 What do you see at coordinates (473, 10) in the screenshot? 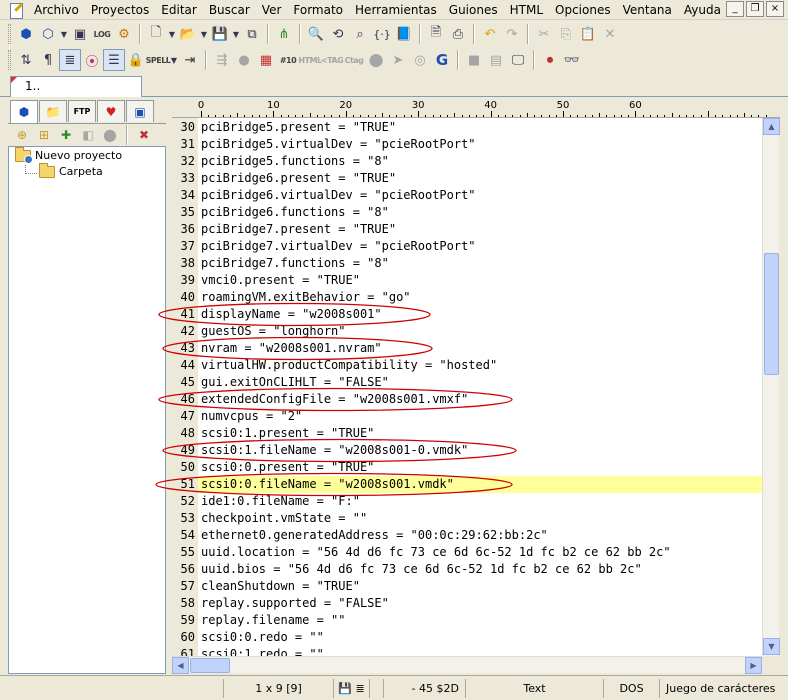
I see `menu-guiones: Guiones` at bounding box center [473, 10].